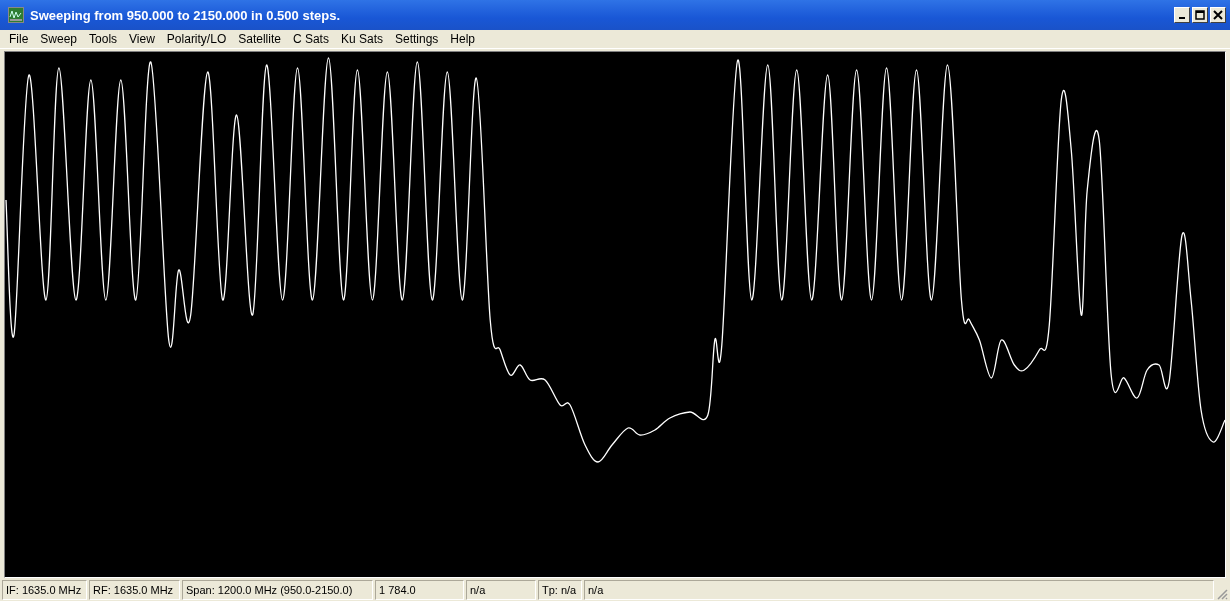 The height and width of the screenshot is (601, 1230). What do you see at coordinates (259, 39) in the screenshot?
I see `menu-item: Satellite` at bounding box center [259, 39].